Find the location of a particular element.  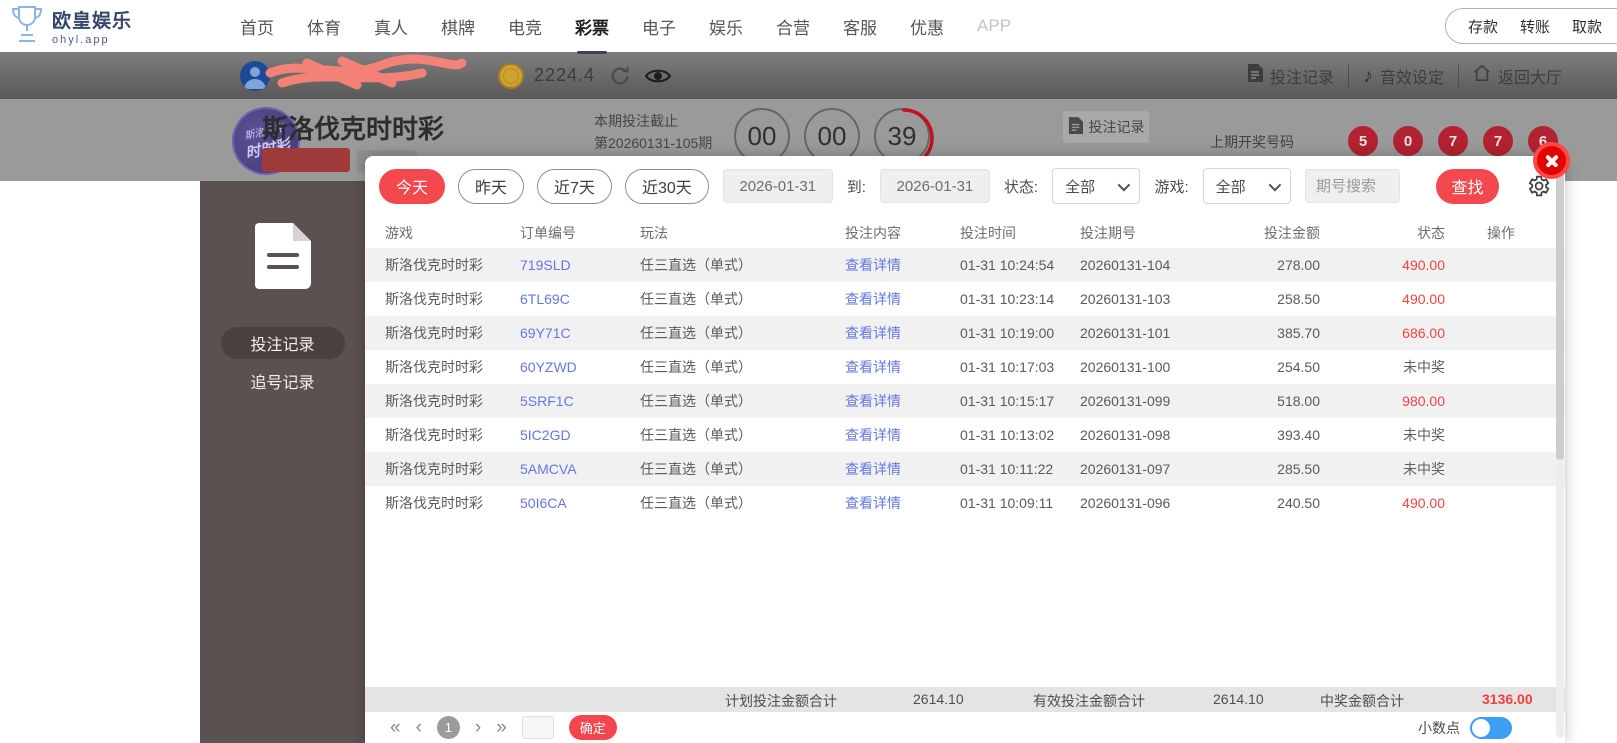

wallet-actions: 存款 转账 取款 is located at coordinates (1530, 26).